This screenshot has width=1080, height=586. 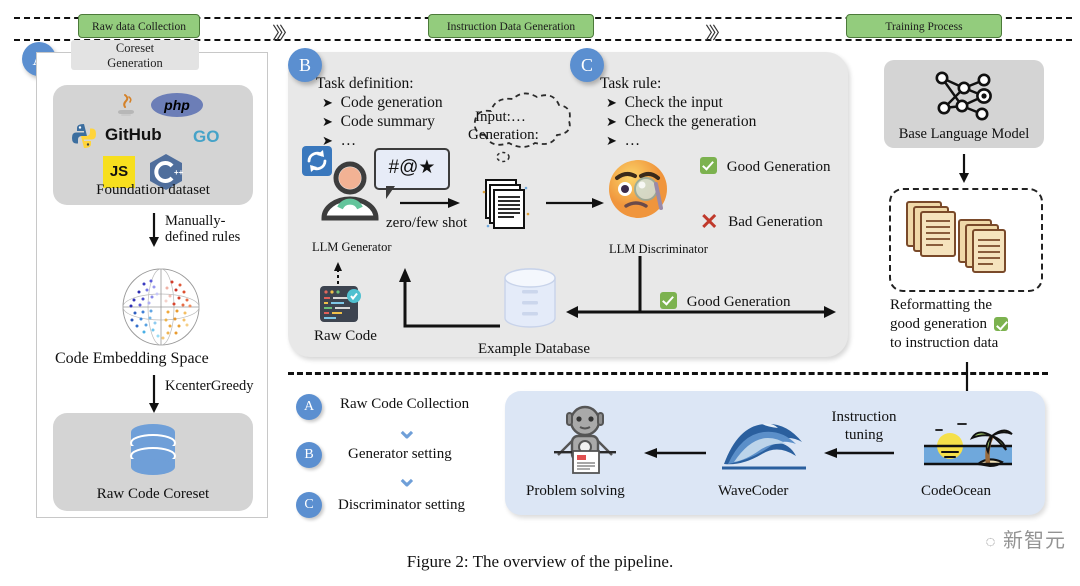 I want to click on neural-network-icon, so click(x=963, y=96).